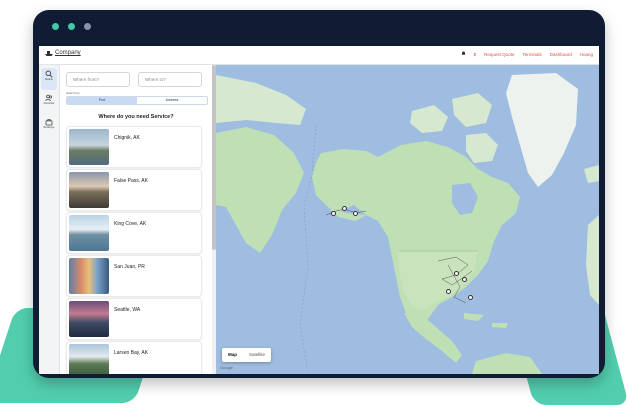 This screenshot has width=628, height=416. I want to click on location-name: False Pass, AK, so click(131, 181).